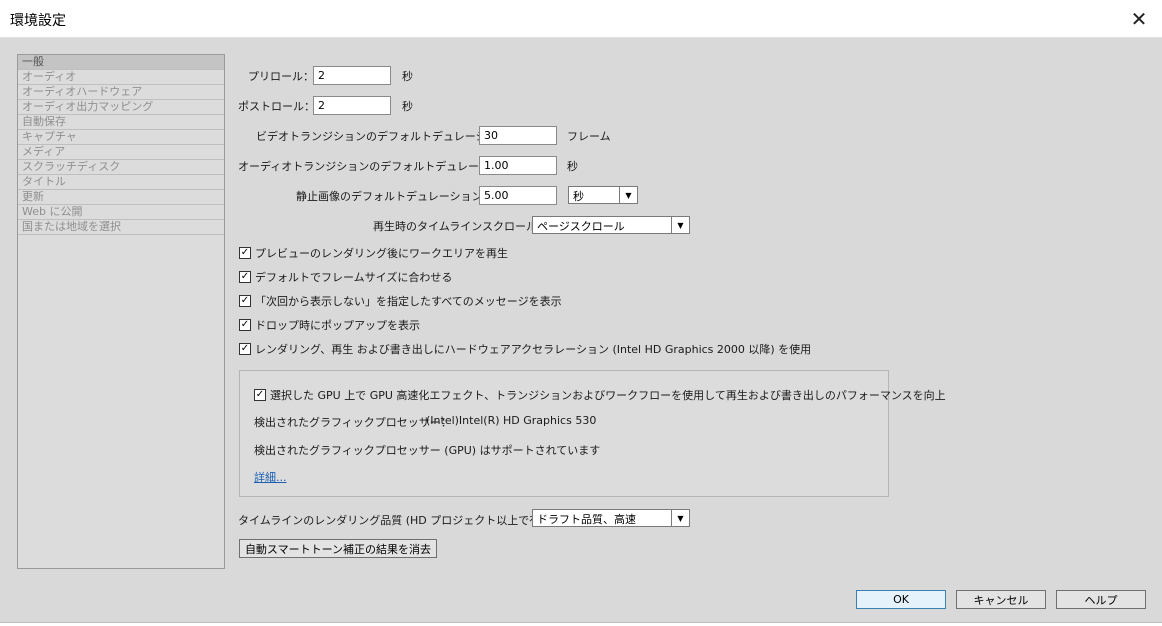  Describe the element at coordinates (121, 62) in the screenshot. I see `sidebar-item-general: 一般` at that location.